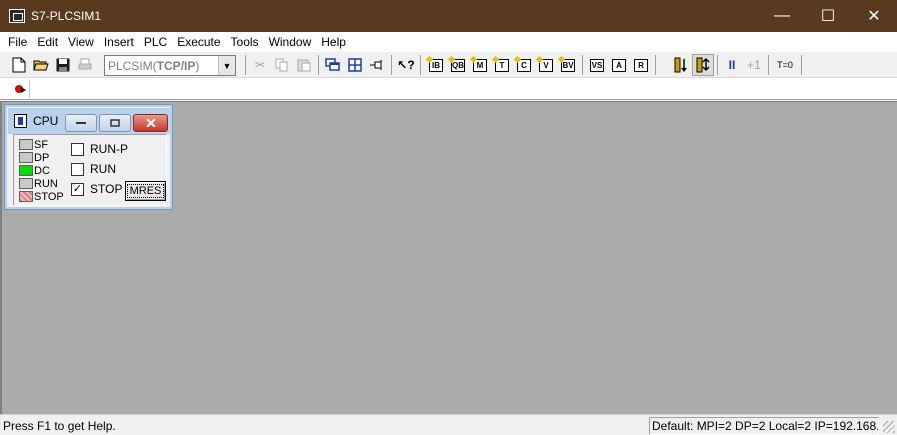  I want to click on led-sf-label: SF, so click(41, 145).